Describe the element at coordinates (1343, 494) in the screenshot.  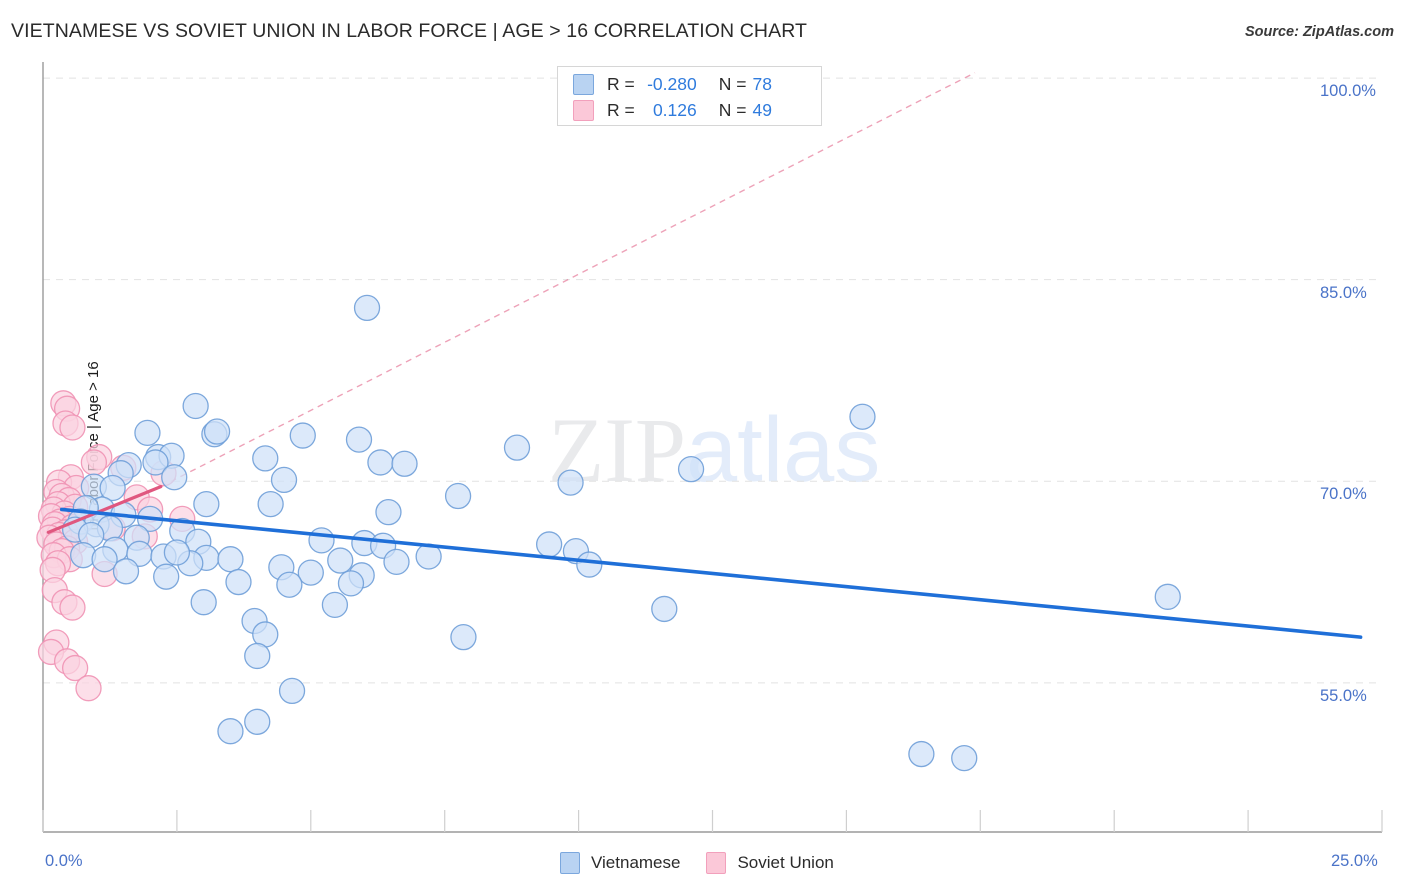
I see `y-tick-label: 70.0%` at that location.